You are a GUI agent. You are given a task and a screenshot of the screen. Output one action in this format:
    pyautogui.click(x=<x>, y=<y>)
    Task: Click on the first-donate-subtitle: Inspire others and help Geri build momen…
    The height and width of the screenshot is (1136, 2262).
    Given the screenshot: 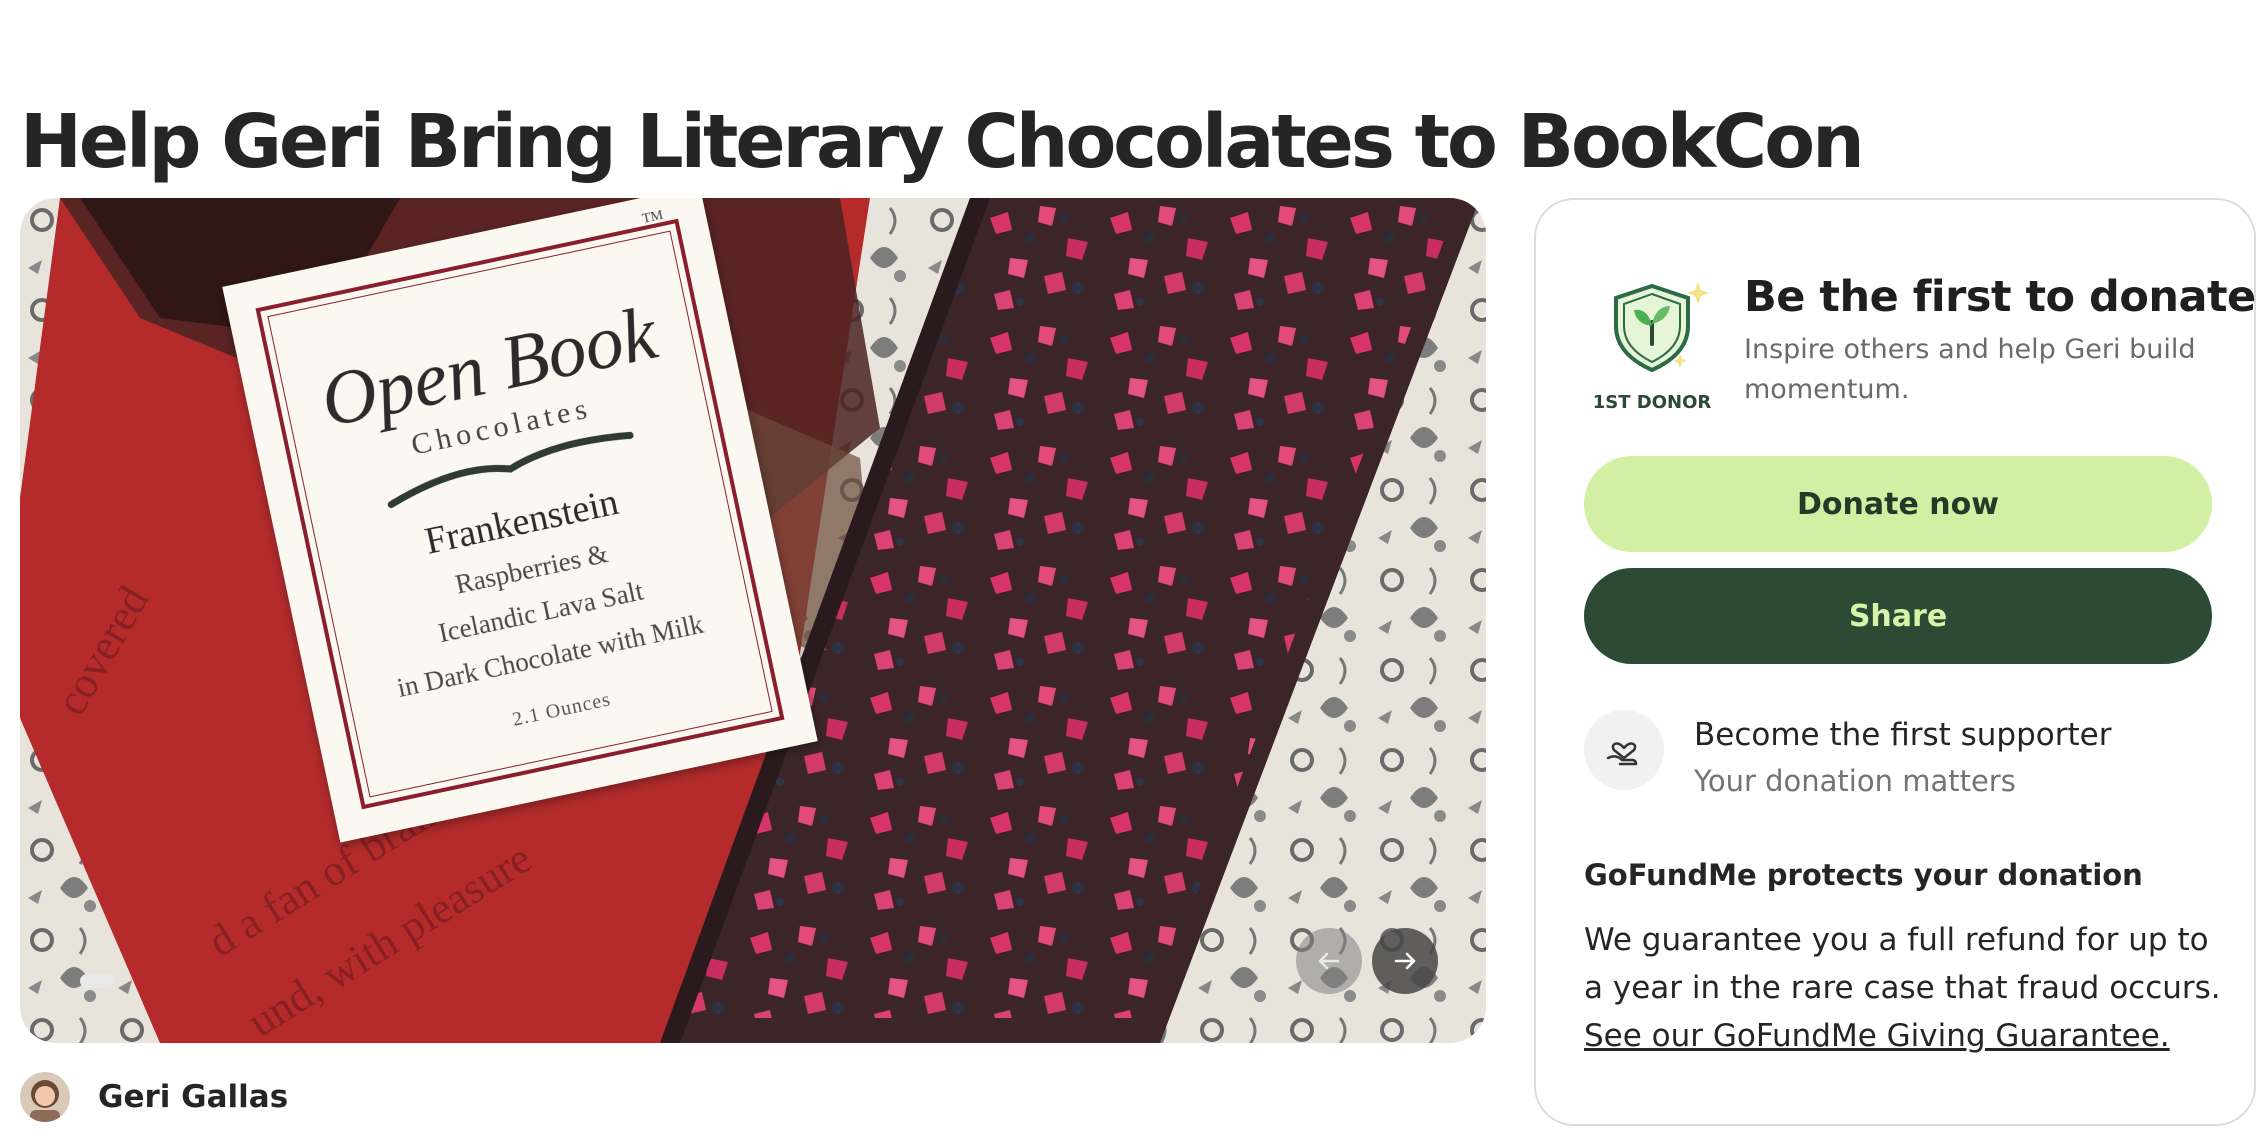 What is the action you would take?
    pyautogui.click(x=1970, y=369)
    